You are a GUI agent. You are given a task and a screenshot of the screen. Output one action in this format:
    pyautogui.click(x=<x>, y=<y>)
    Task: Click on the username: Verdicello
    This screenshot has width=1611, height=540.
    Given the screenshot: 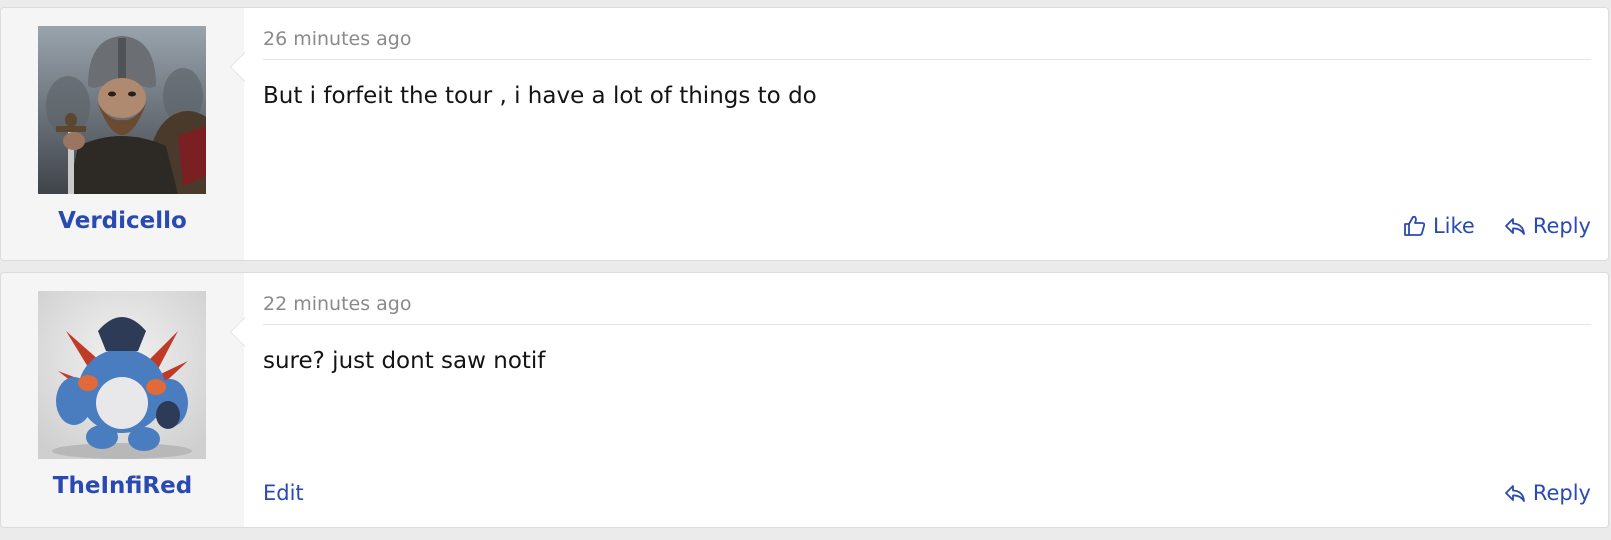 What is the action you would take?
    pyautogui.click(x=122, y=221)
    